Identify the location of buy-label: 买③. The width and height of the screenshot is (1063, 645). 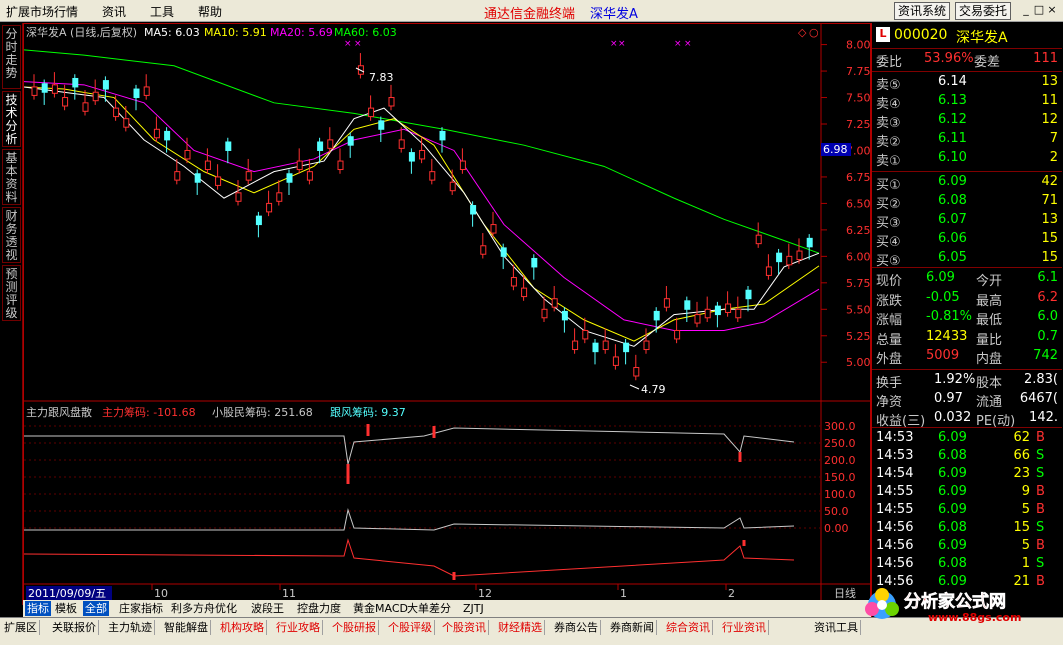
(888, 223).